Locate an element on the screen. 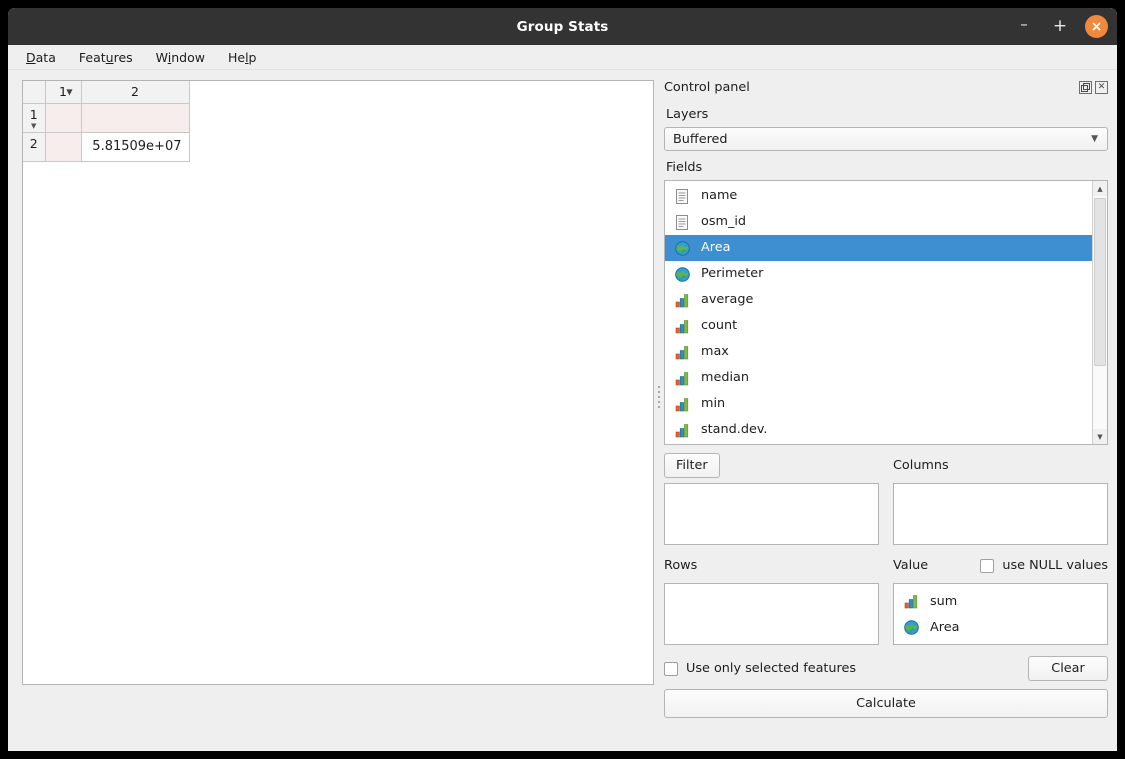  dock-buttons: ✕ is located at coordinates (1093, 87).